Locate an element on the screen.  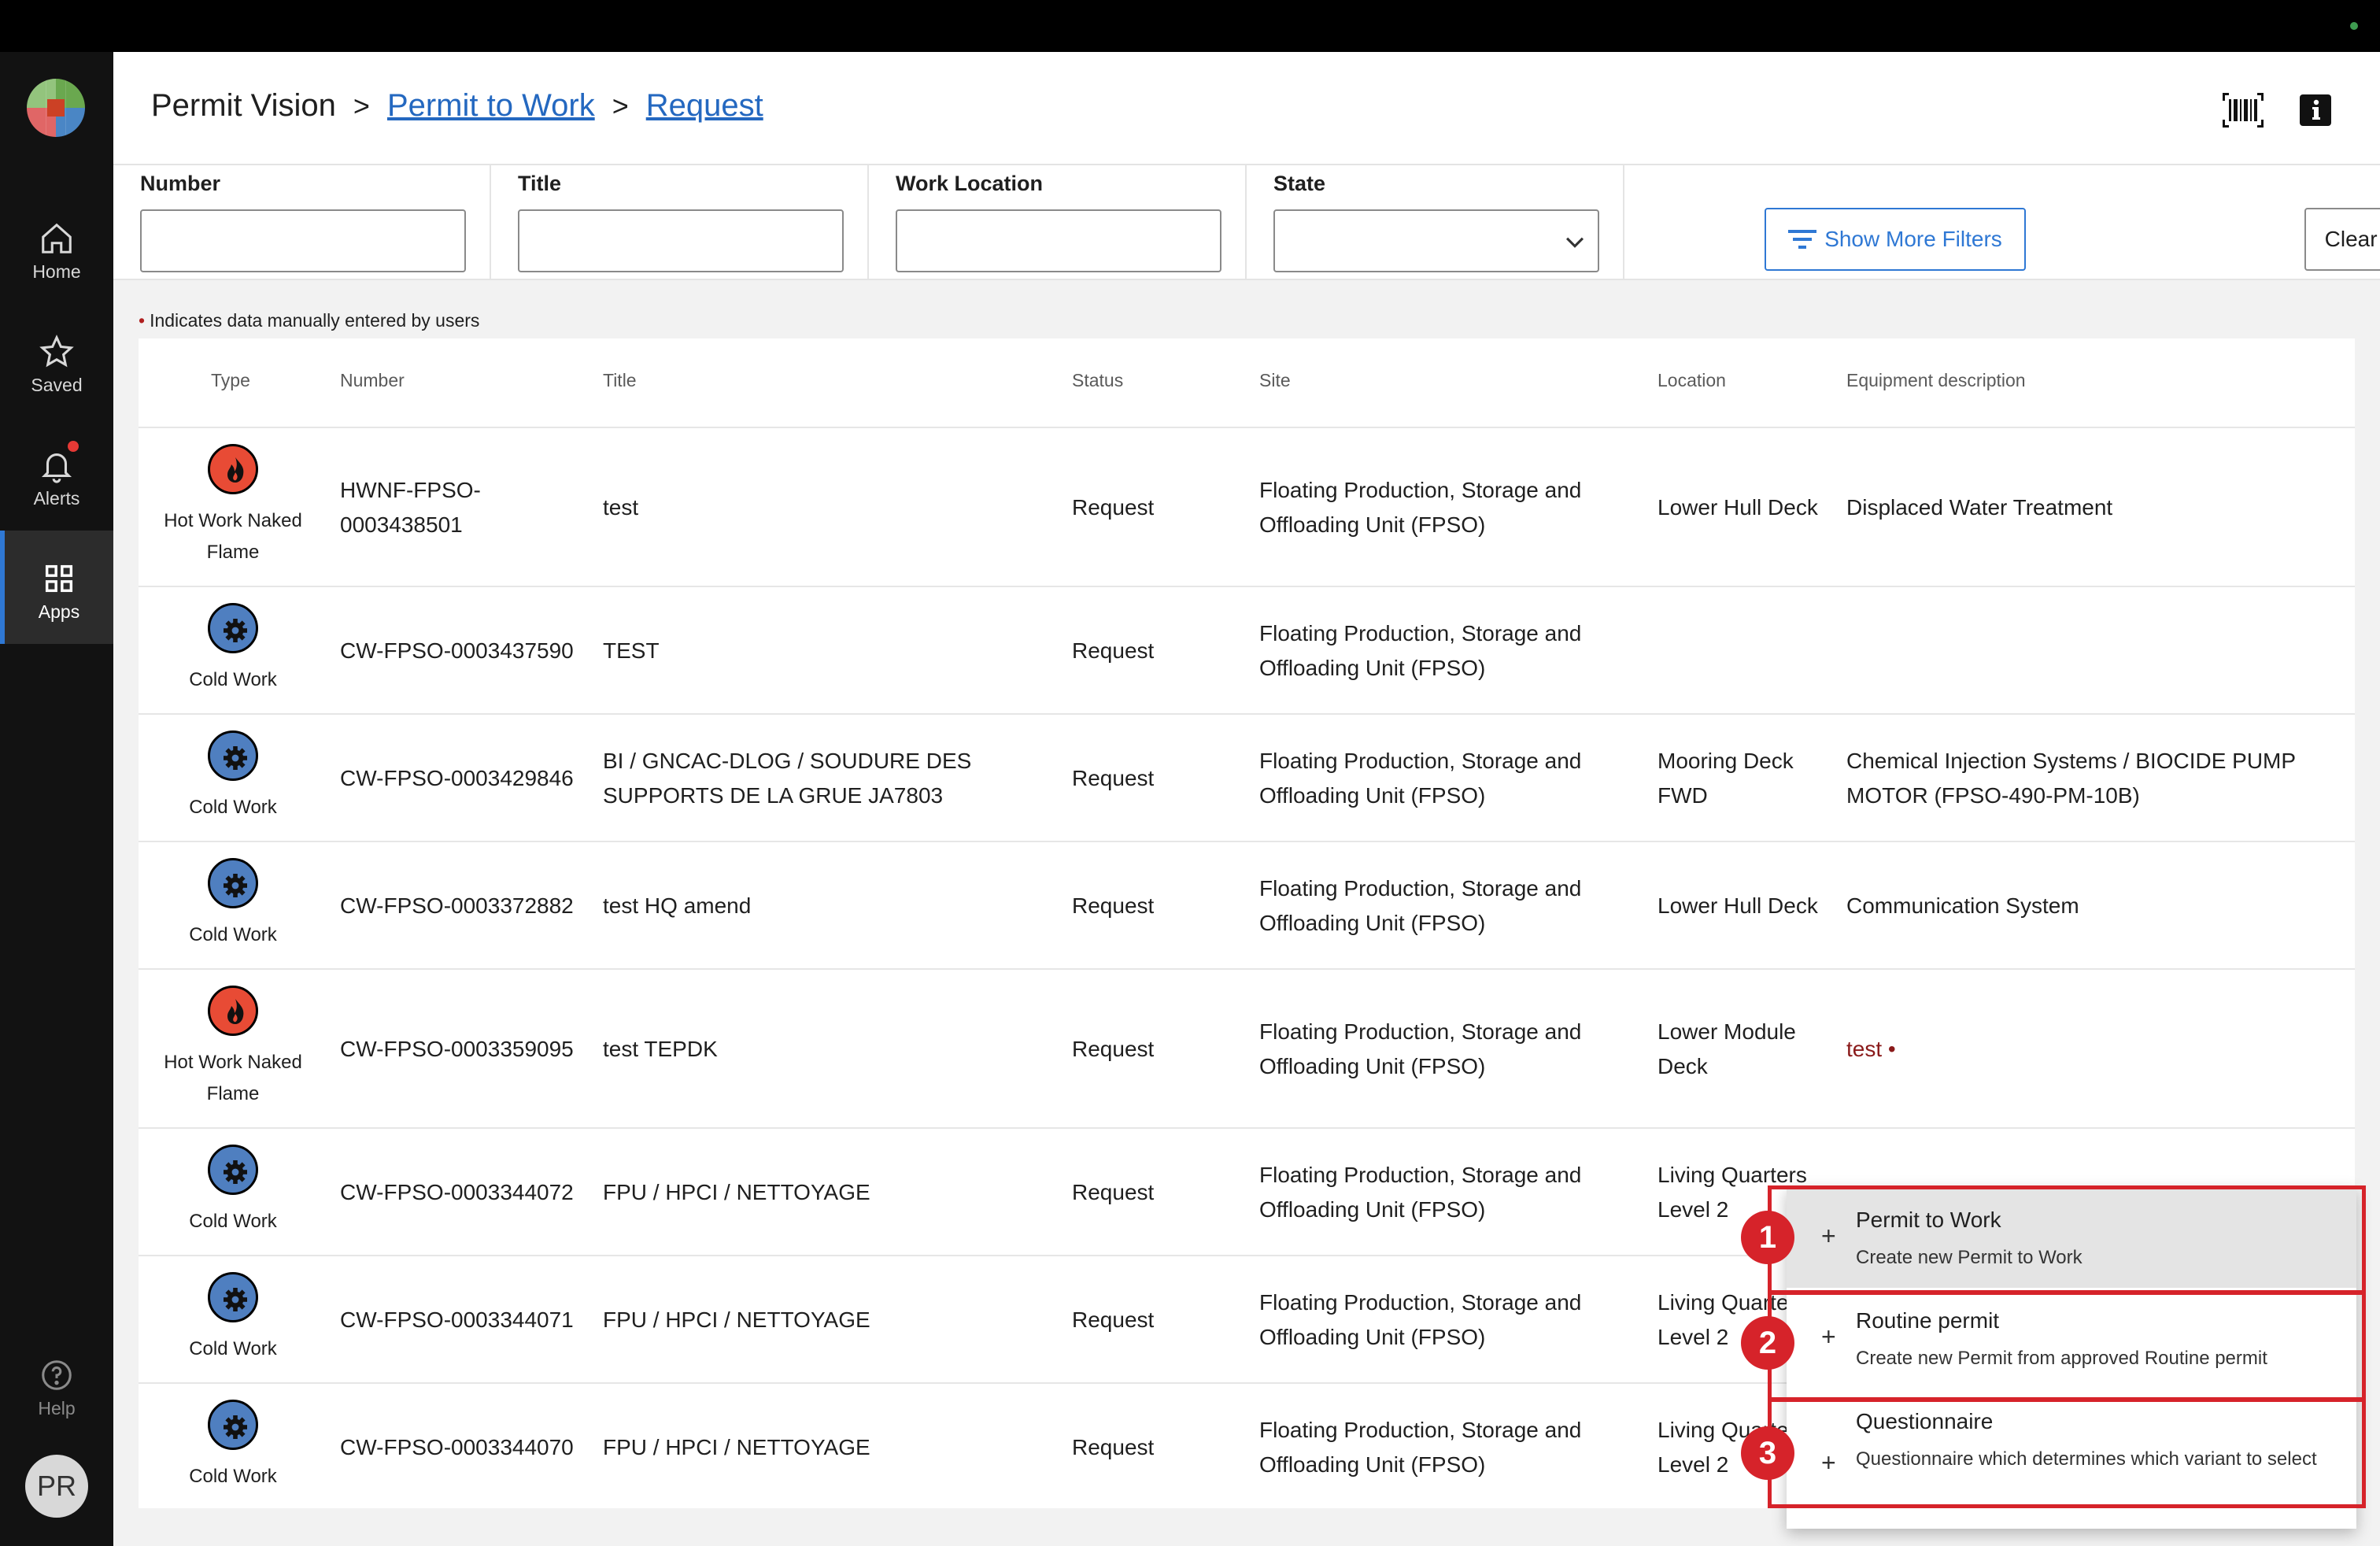
column-header-site: Site is located at coordinates (1275, 380).